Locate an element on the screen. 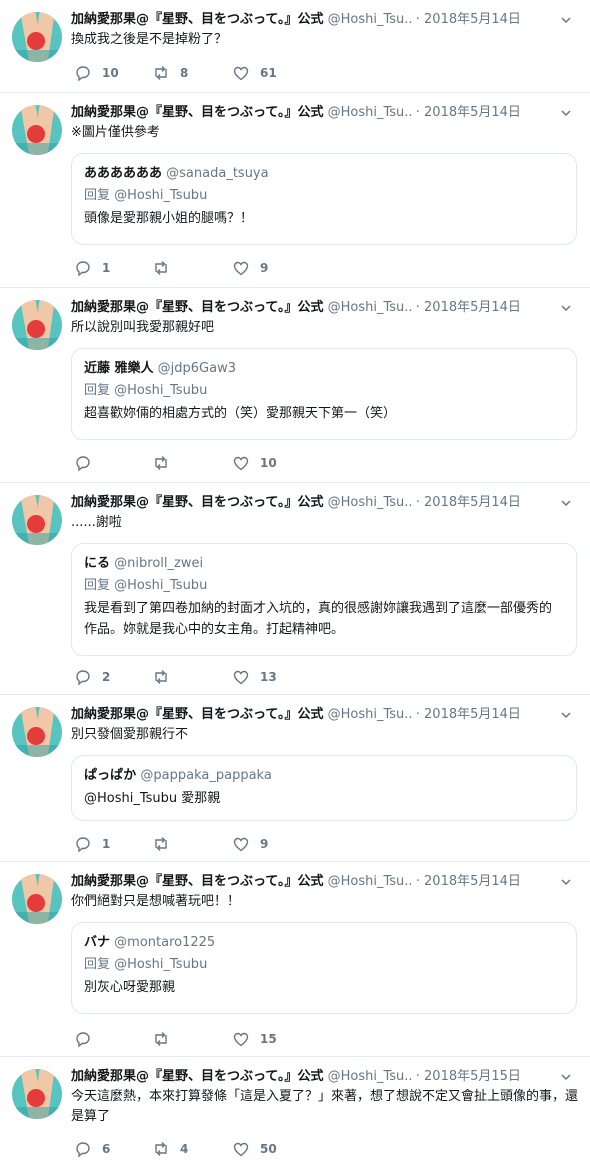 The image size is (590, 1167). tweet-actions: 2 13 is located at coordinates (224, 677).